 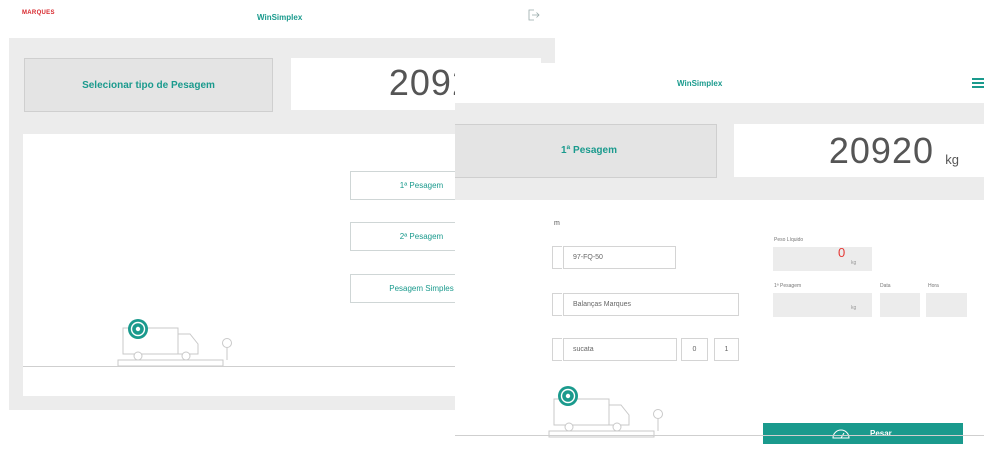 What do you see at coordinates (863, 433) in the screenshot?
I see `weigh-button: Pesar` at bounding box center [863, 433].